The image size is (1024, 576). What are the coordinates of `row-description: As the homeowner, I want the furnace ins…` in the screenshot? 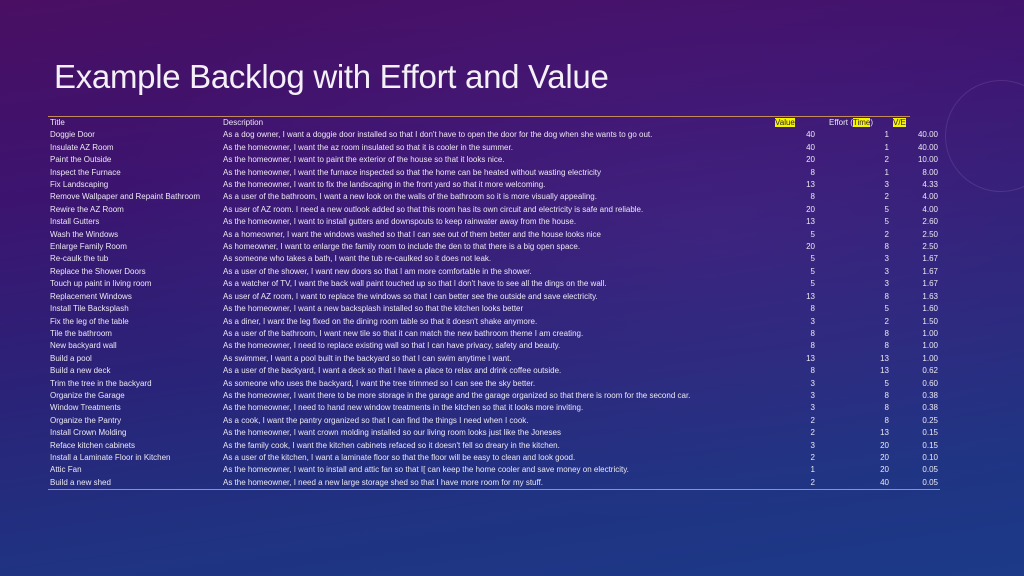 It's located at (412, 172).